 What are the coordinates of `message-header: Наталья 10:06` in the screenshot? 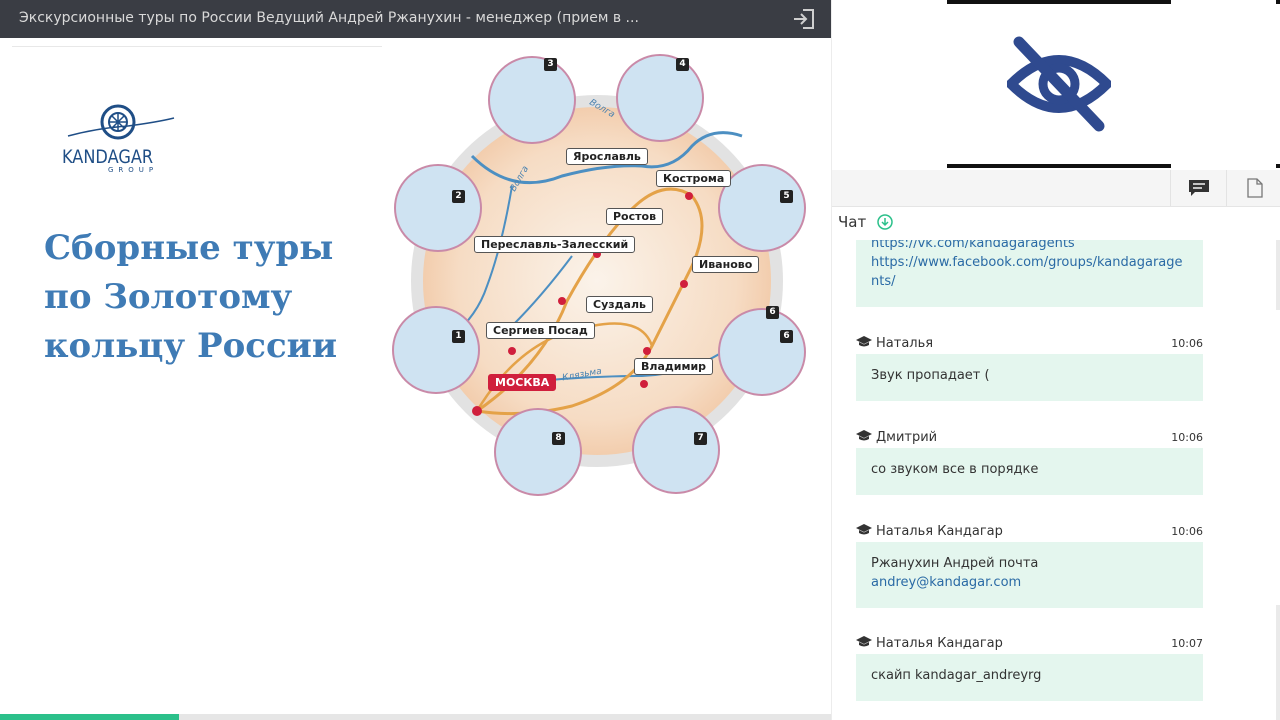 It's located at (1029, 345).